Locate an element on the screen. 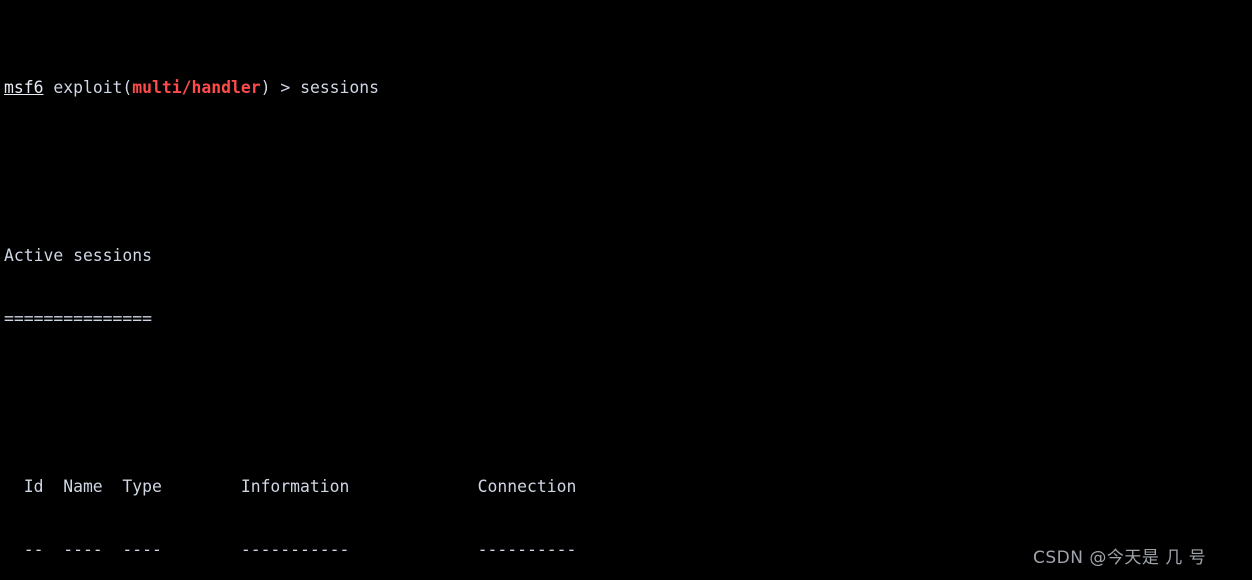 The height and width of the screenshot is (580, 1252). sessions-title-underline: =============== is located at coordinates (78, 318).